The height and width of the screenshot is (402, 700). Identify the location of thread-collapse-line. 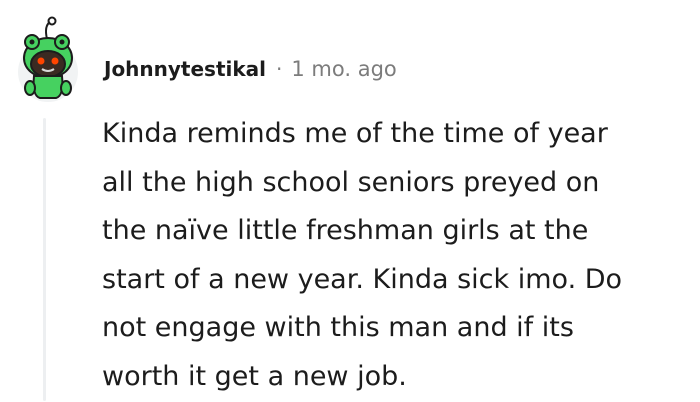
(44, 259).